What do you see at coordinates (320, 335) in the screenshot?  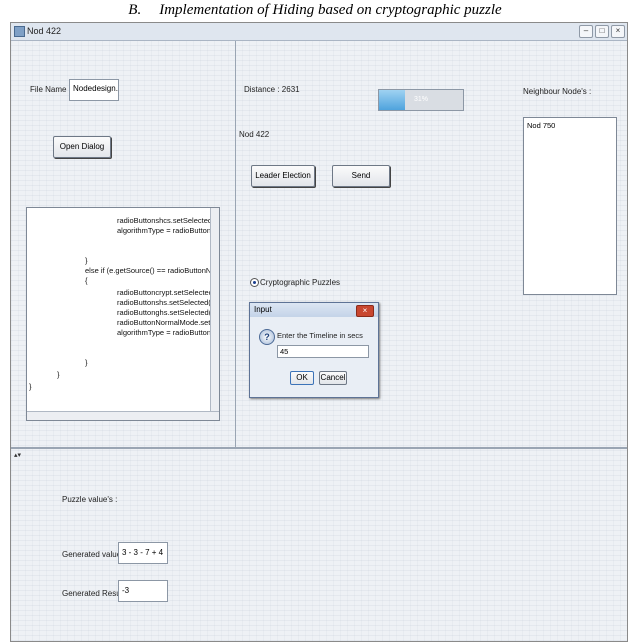 I see `dialog-prompt: Enter the Timeline in secs` at bounding box center [320, 335].